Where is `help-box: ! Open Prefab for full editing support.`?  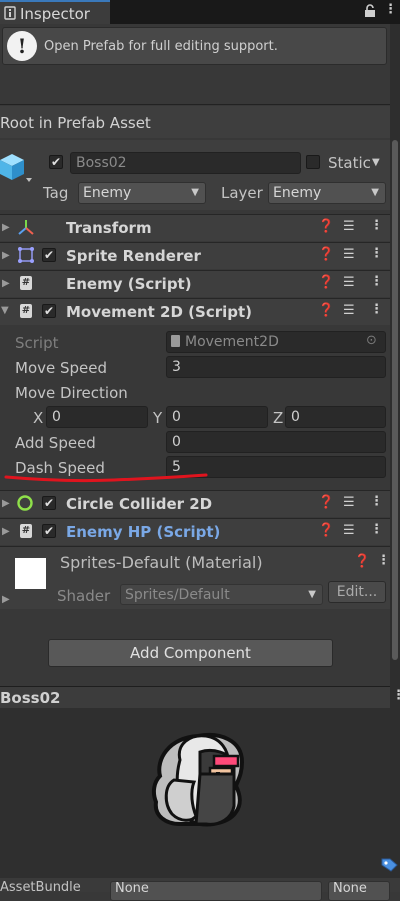 help-box: ! Open Prefab for full editing support. is located at coordinates (194, 46).